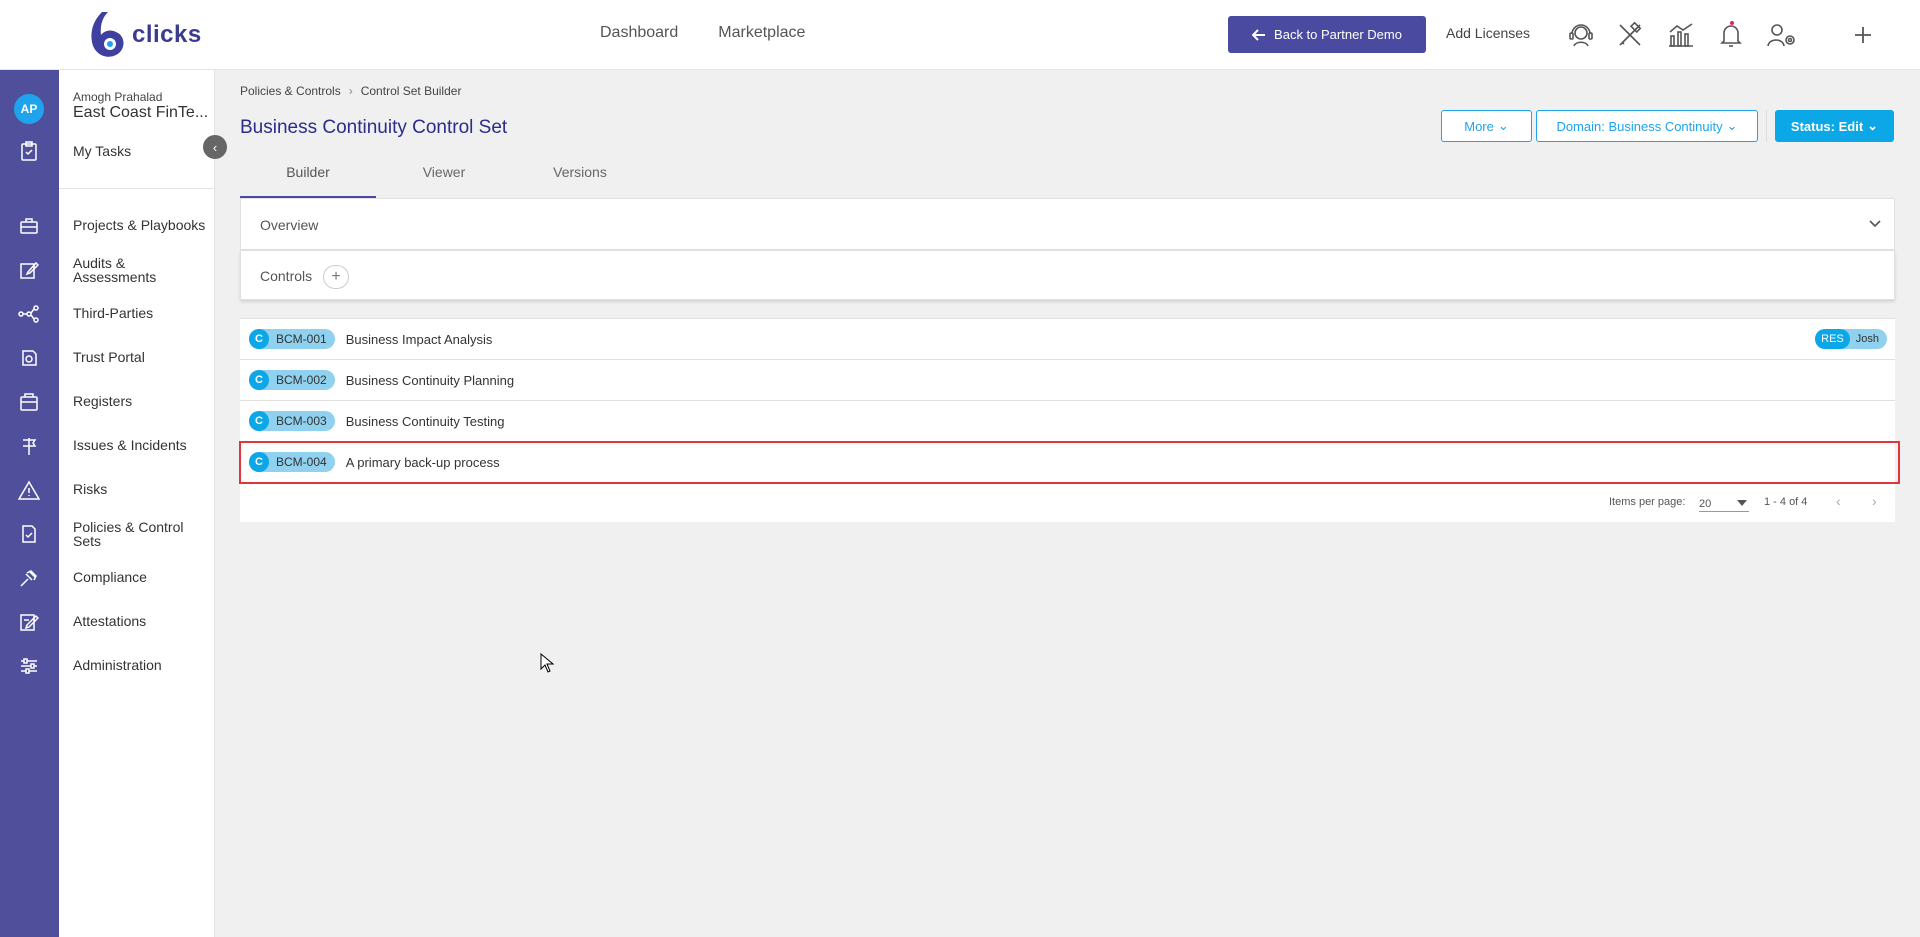  I want to click on sidebar-item-attestations: Attestations, so click(143, 621).